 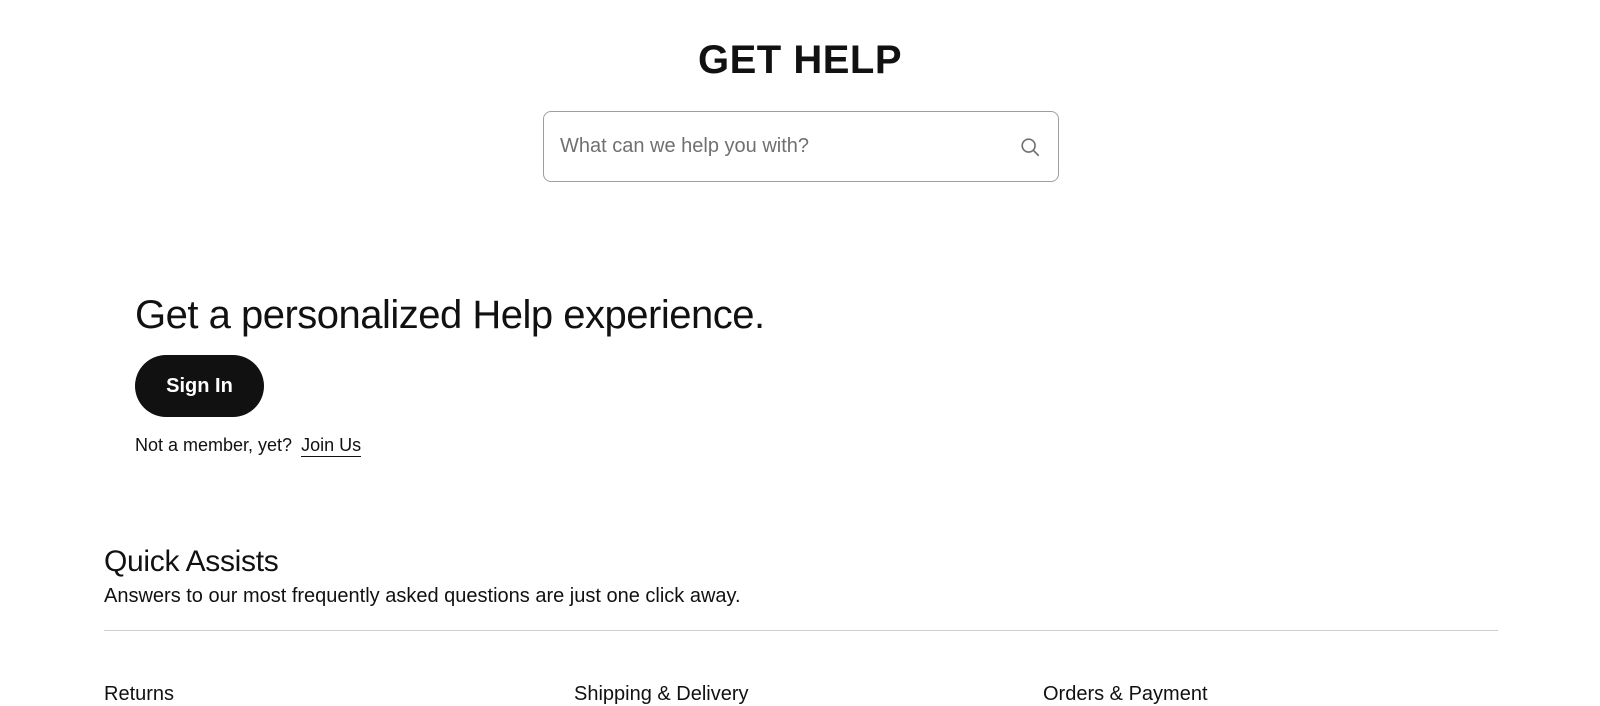 I want to click on search-icon, so click(x=1030, y=147).